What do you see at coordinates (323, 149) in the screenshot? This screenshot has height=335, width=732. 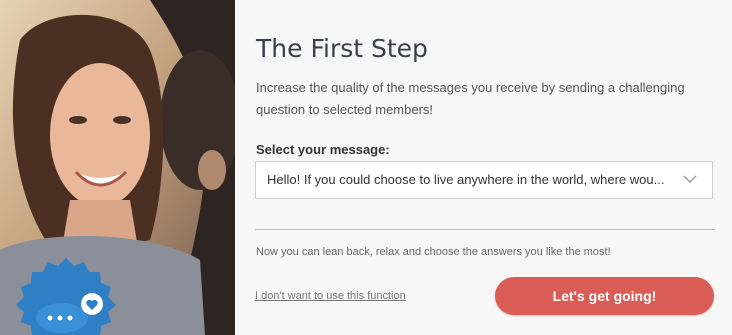 I see `select-label: Select your message:` at bounding box center [323, 149].